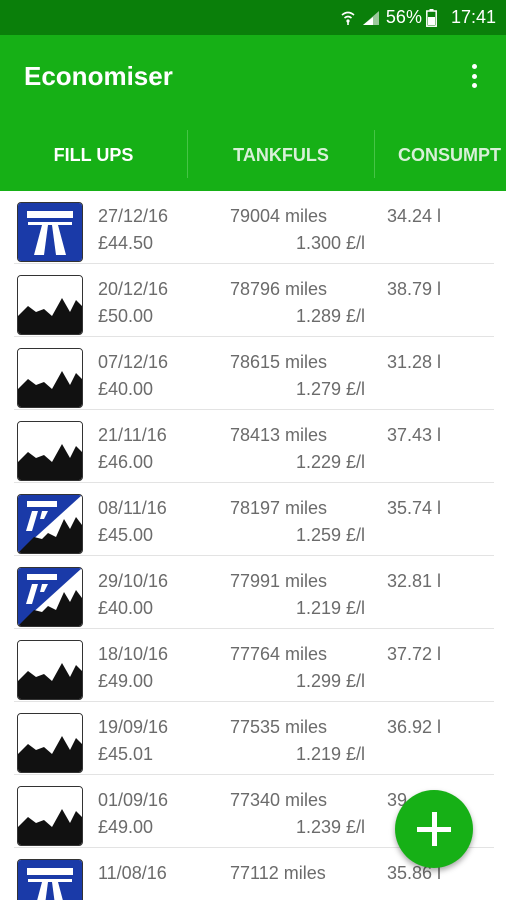 This screenshot has height=900, width=506. What do you see at coordinates (414, 581) in the screenshot?
I see `fillup-volume: 32.81 l` at bounding box center [414, 581].